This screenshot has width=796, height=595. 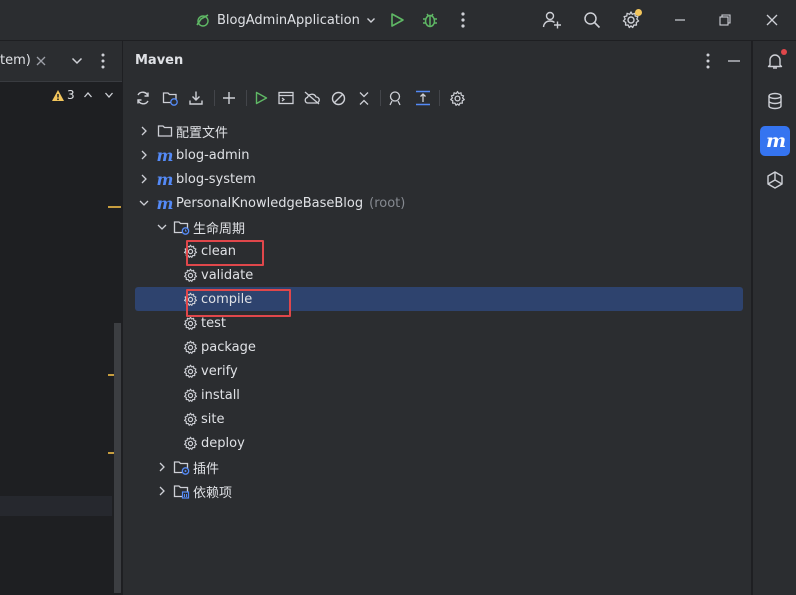 I want to click on toggle-offline-mode-button, so click(x=312, y=98).